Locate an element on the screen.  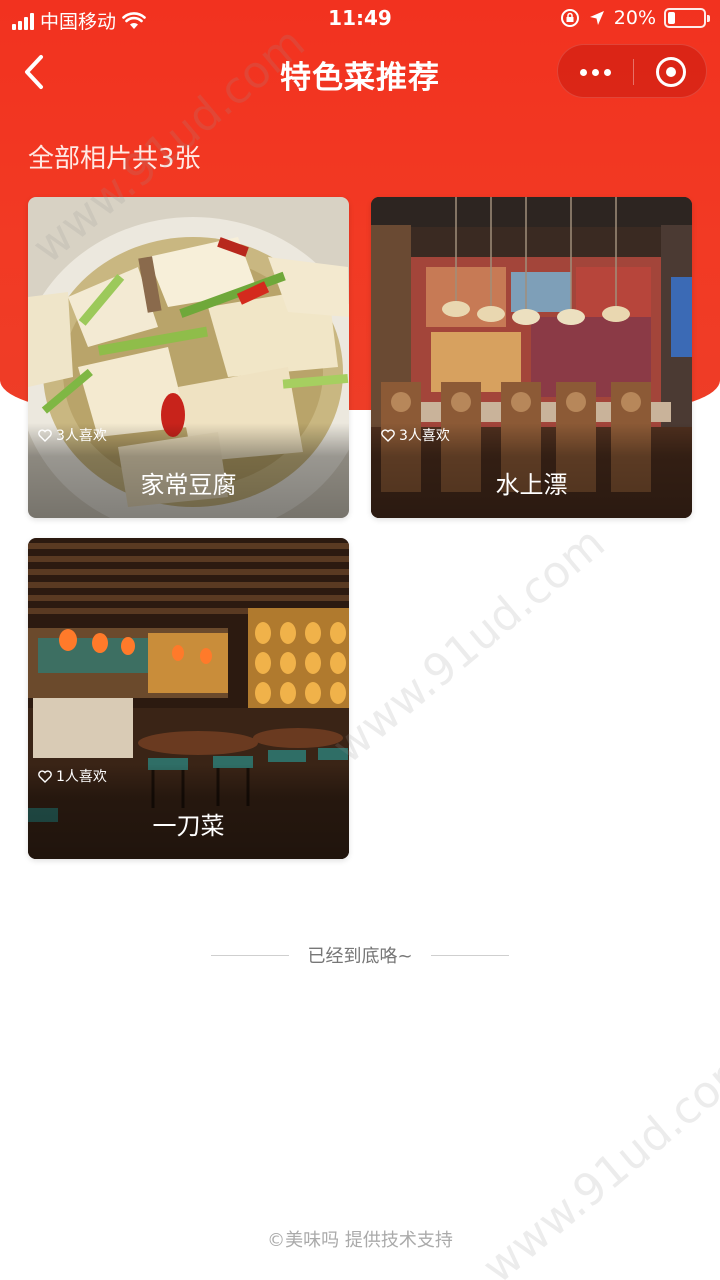
status-right: 20% is located at coordinates (635, 18).